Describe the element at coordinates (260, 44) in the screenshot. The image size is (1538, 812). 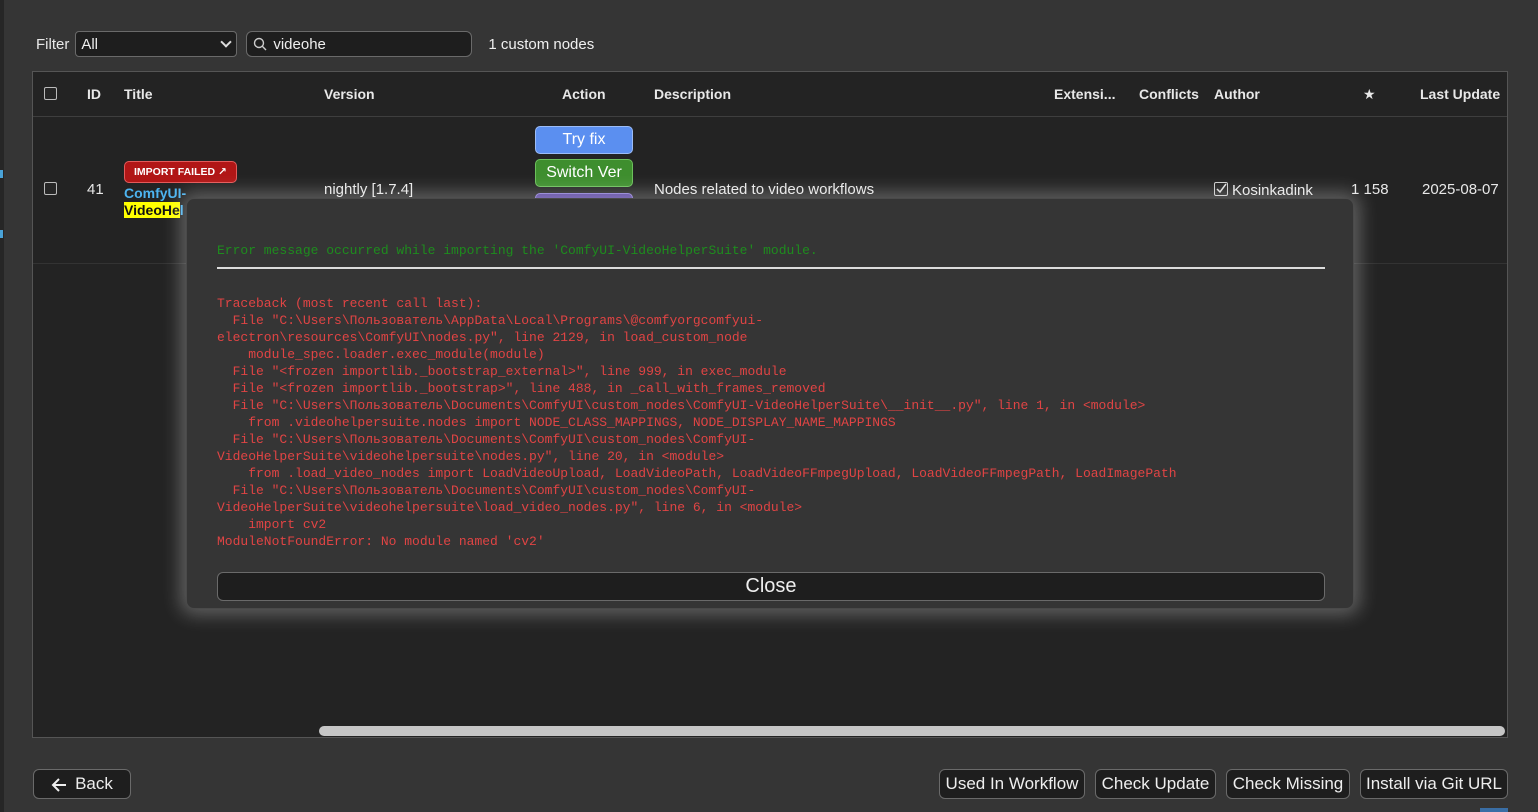
I see `search-icon` at that location.